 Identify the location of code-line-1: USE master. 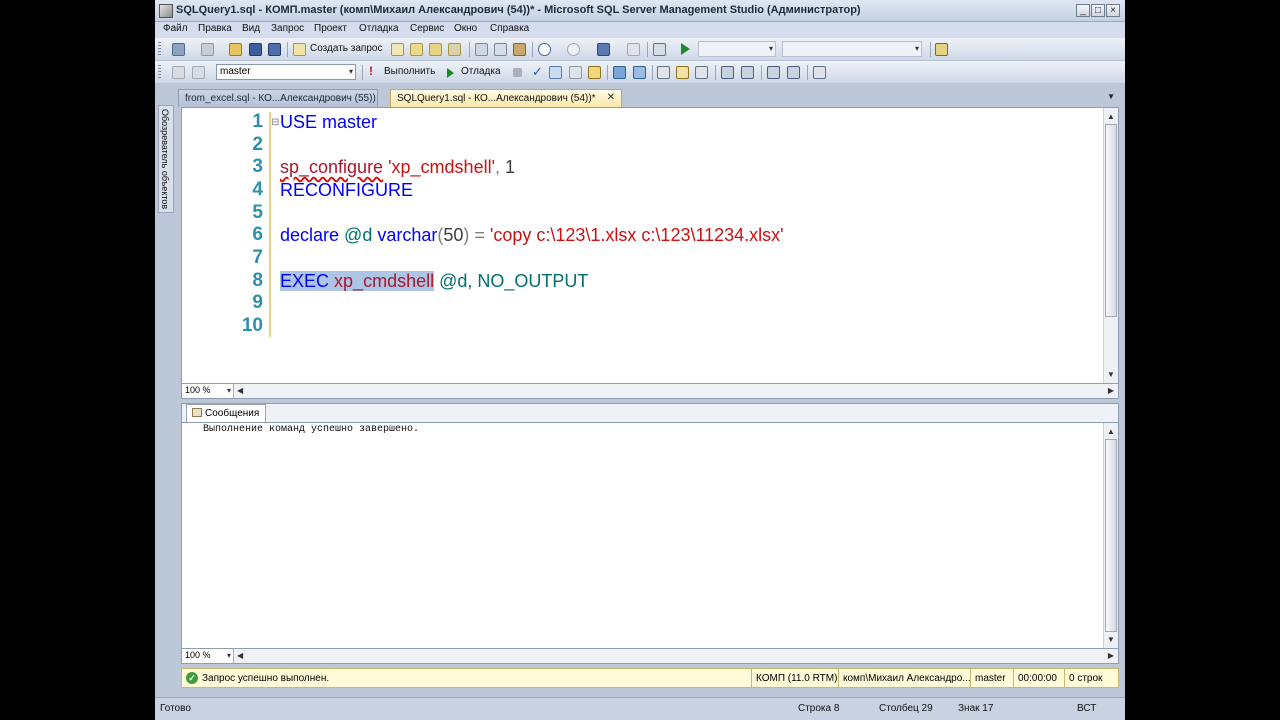
(329, 122).